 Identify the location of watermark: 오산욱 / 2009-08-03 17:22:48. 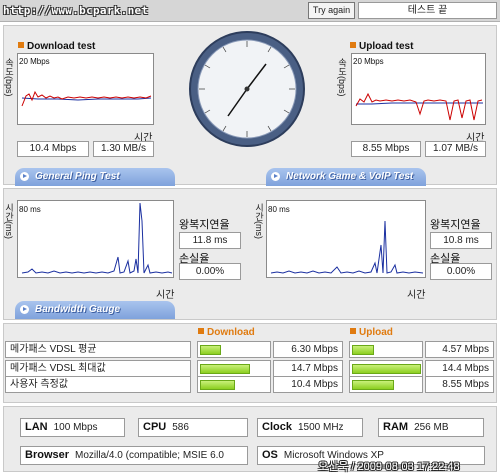
(389, 467).